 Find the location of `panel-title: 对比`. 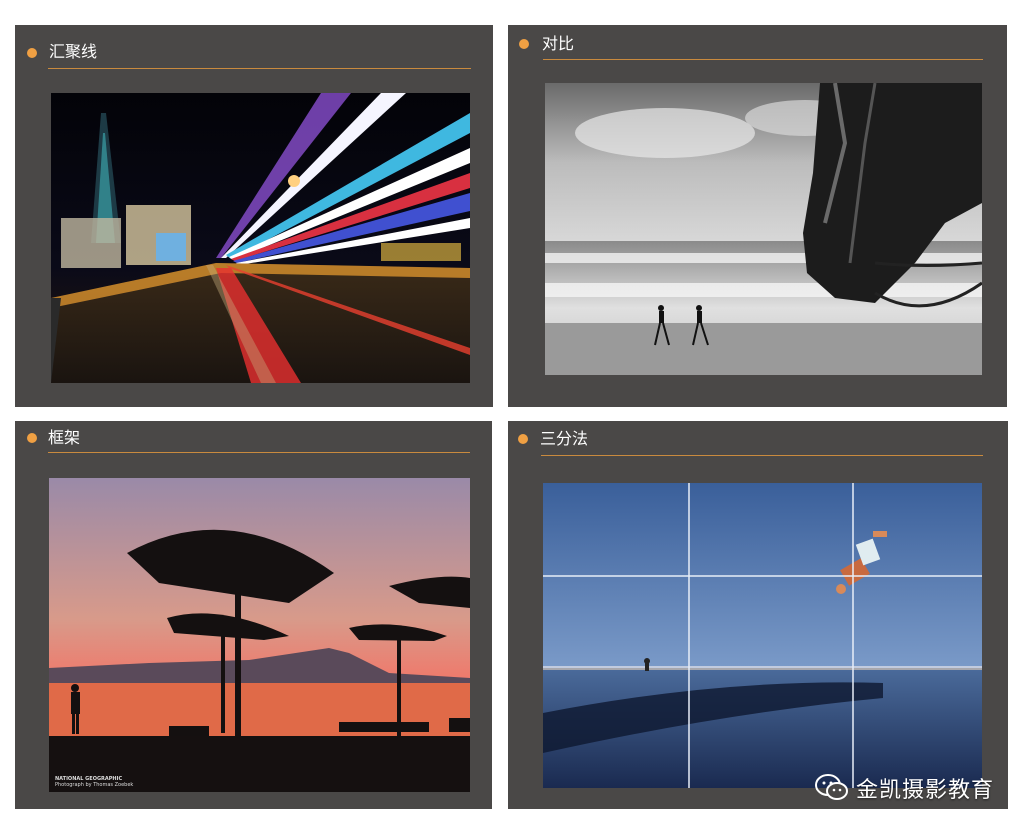

panel-title: 对比 is located at coordinates (558, 43).